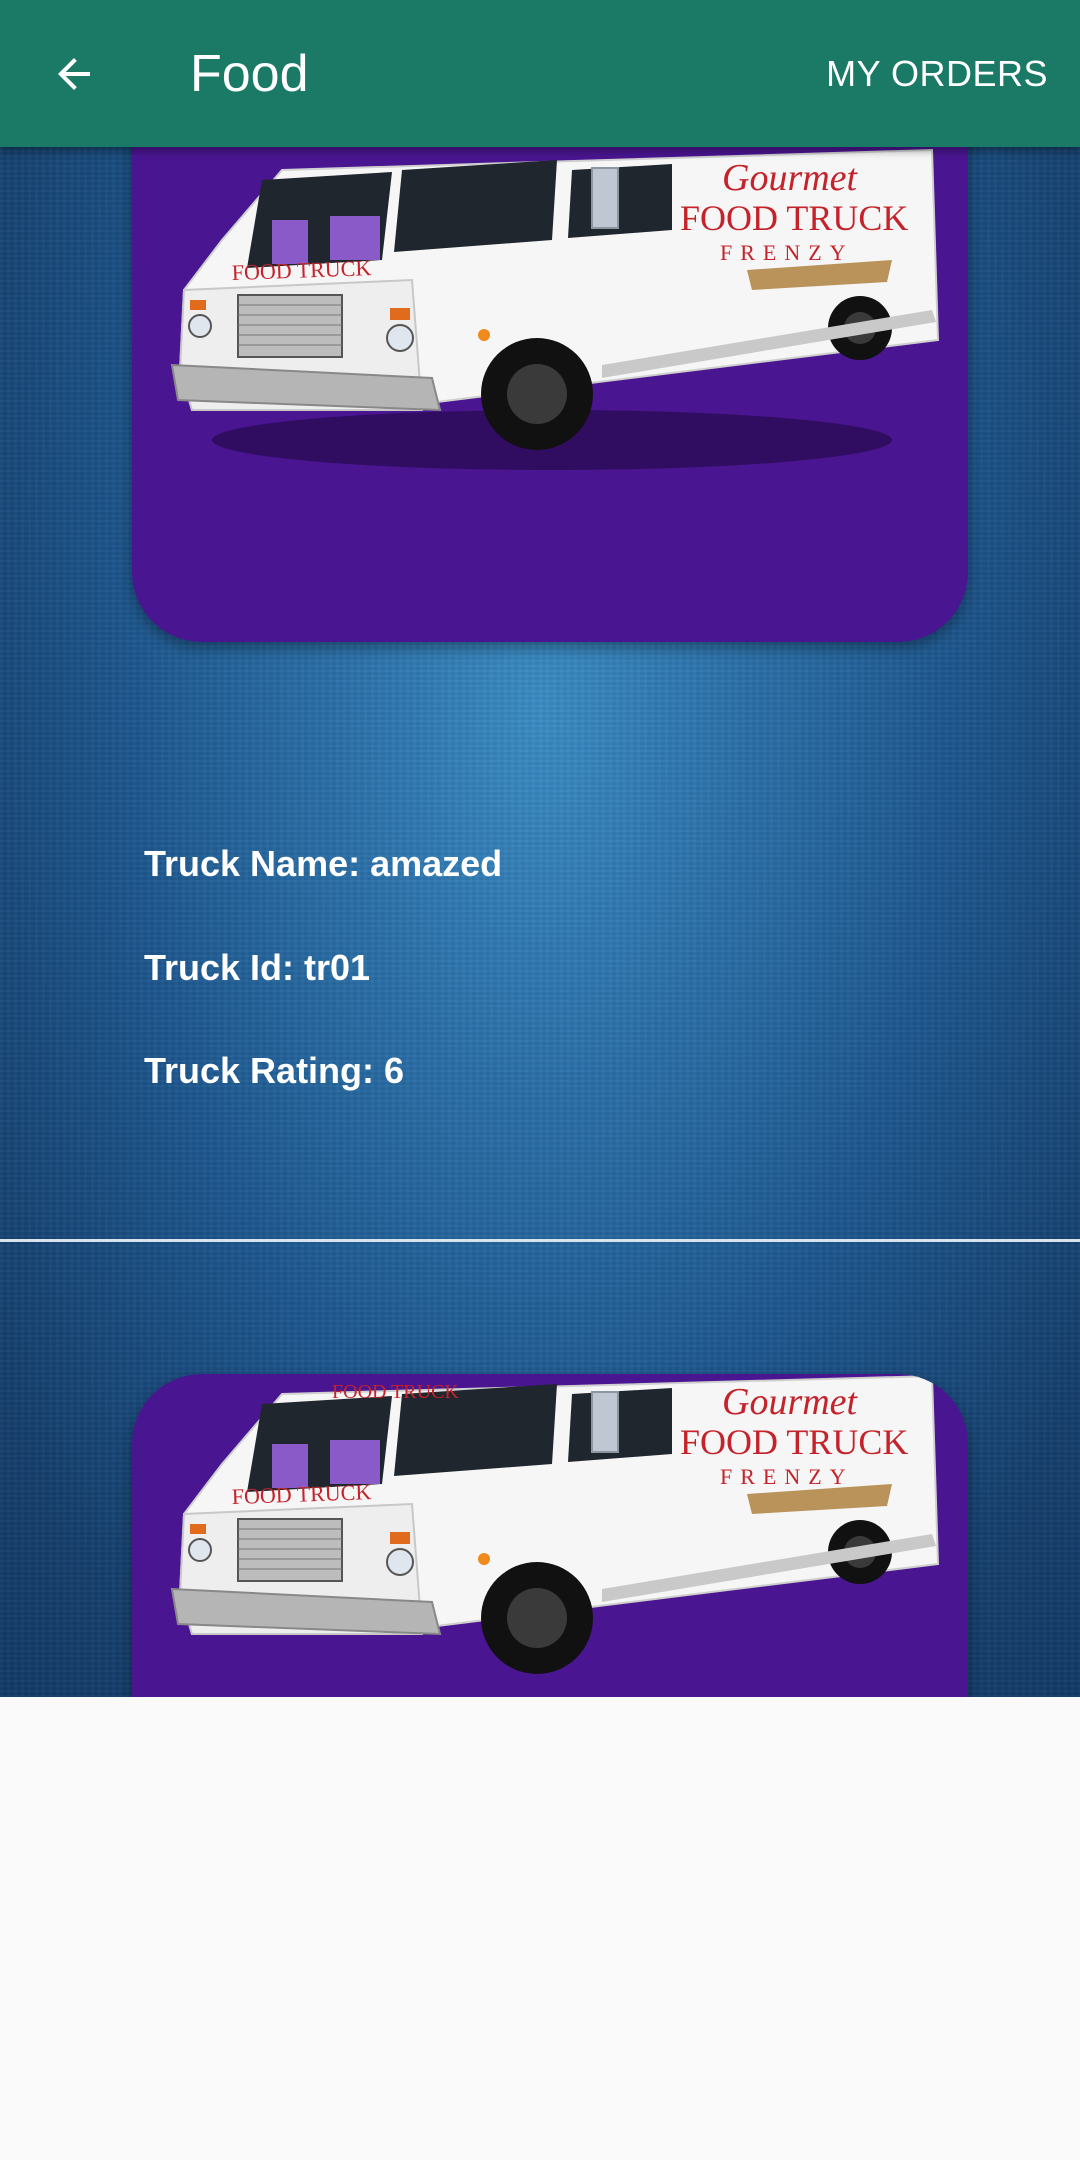 The height and width of the screenshot is (2160, 1080). What do you see at coordinates (323, 863) in the screenshot?
I see `truck-name: Truck Name: amazed` at bounding box center [323, 863].